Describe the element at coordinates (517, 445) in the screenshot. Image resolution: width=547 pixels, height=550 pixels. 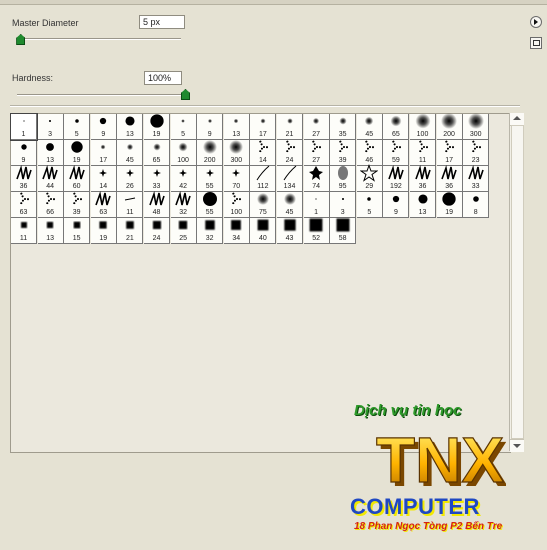
I see `scroll-down-arrow-icon` at that location.